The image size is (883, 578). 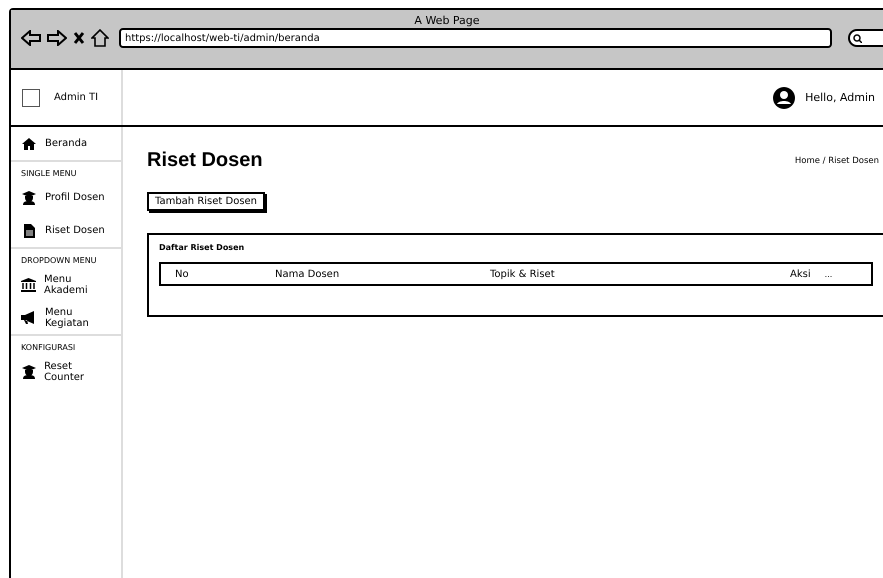 I want to click on column-header: No, so click(x=182, y=274).